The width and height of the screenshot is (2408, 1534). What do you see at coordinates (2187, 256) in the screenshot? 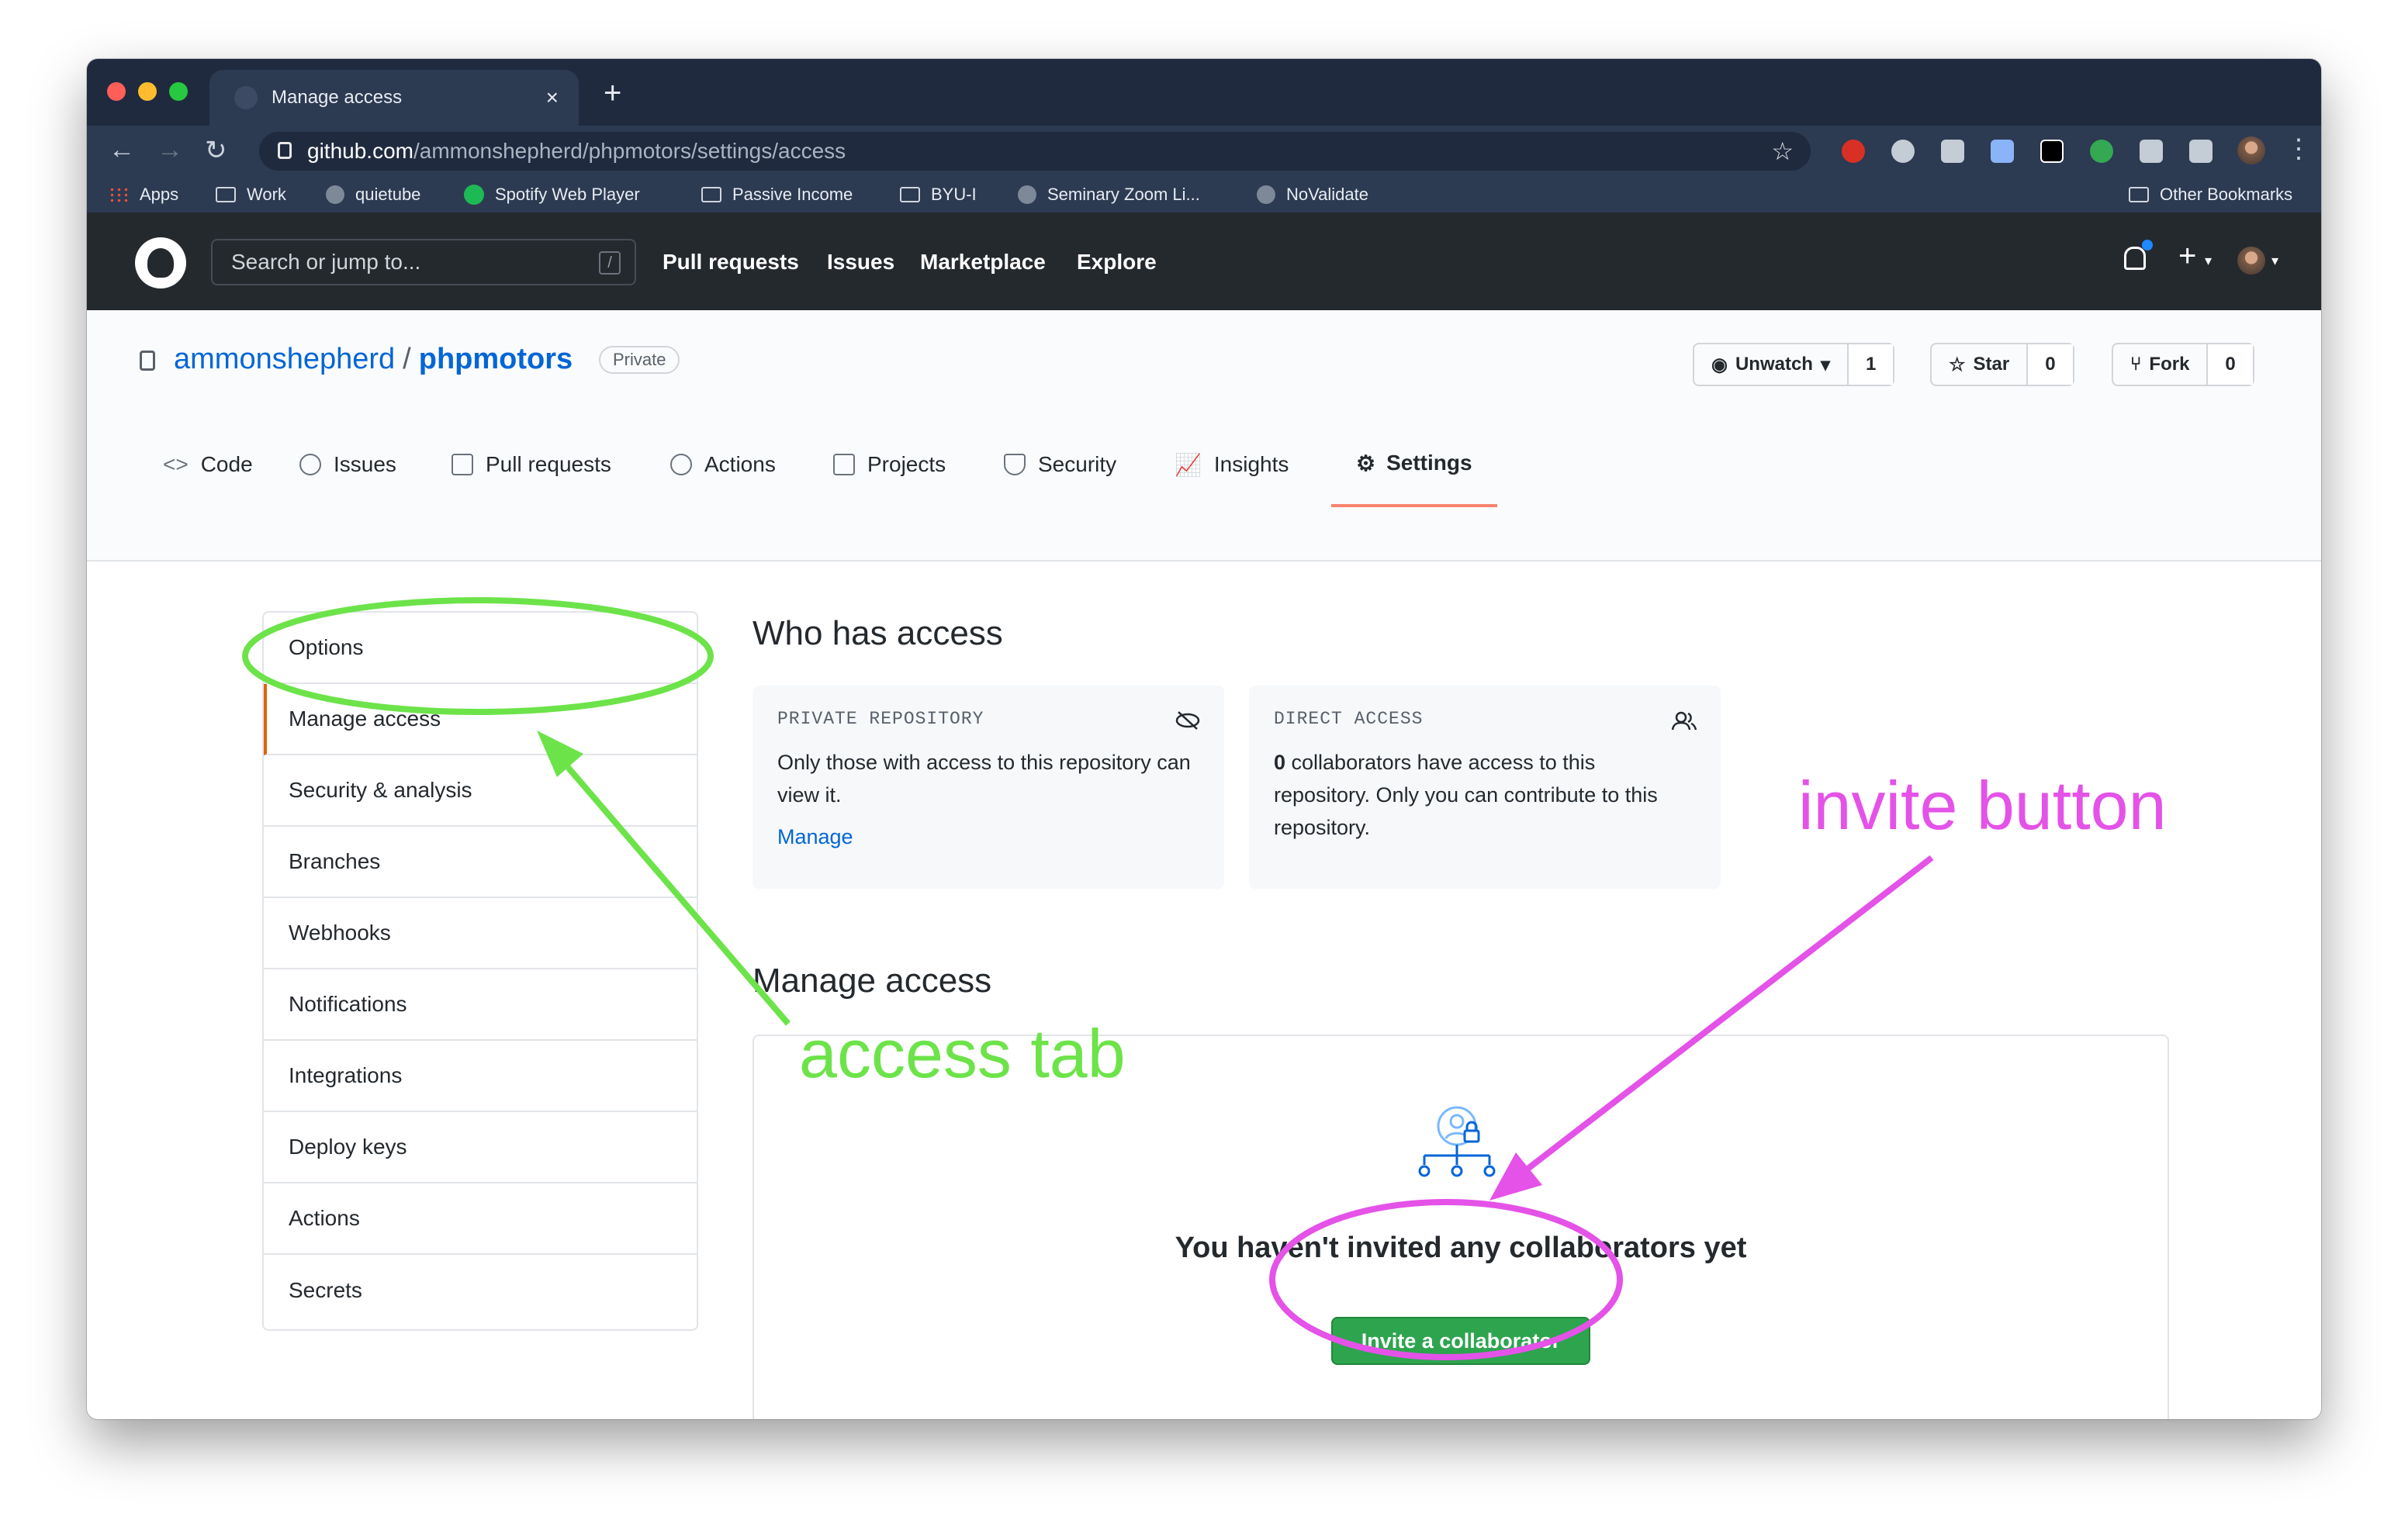
I see `create-new-plus-icon: +` at bounding box center [2187, 256].